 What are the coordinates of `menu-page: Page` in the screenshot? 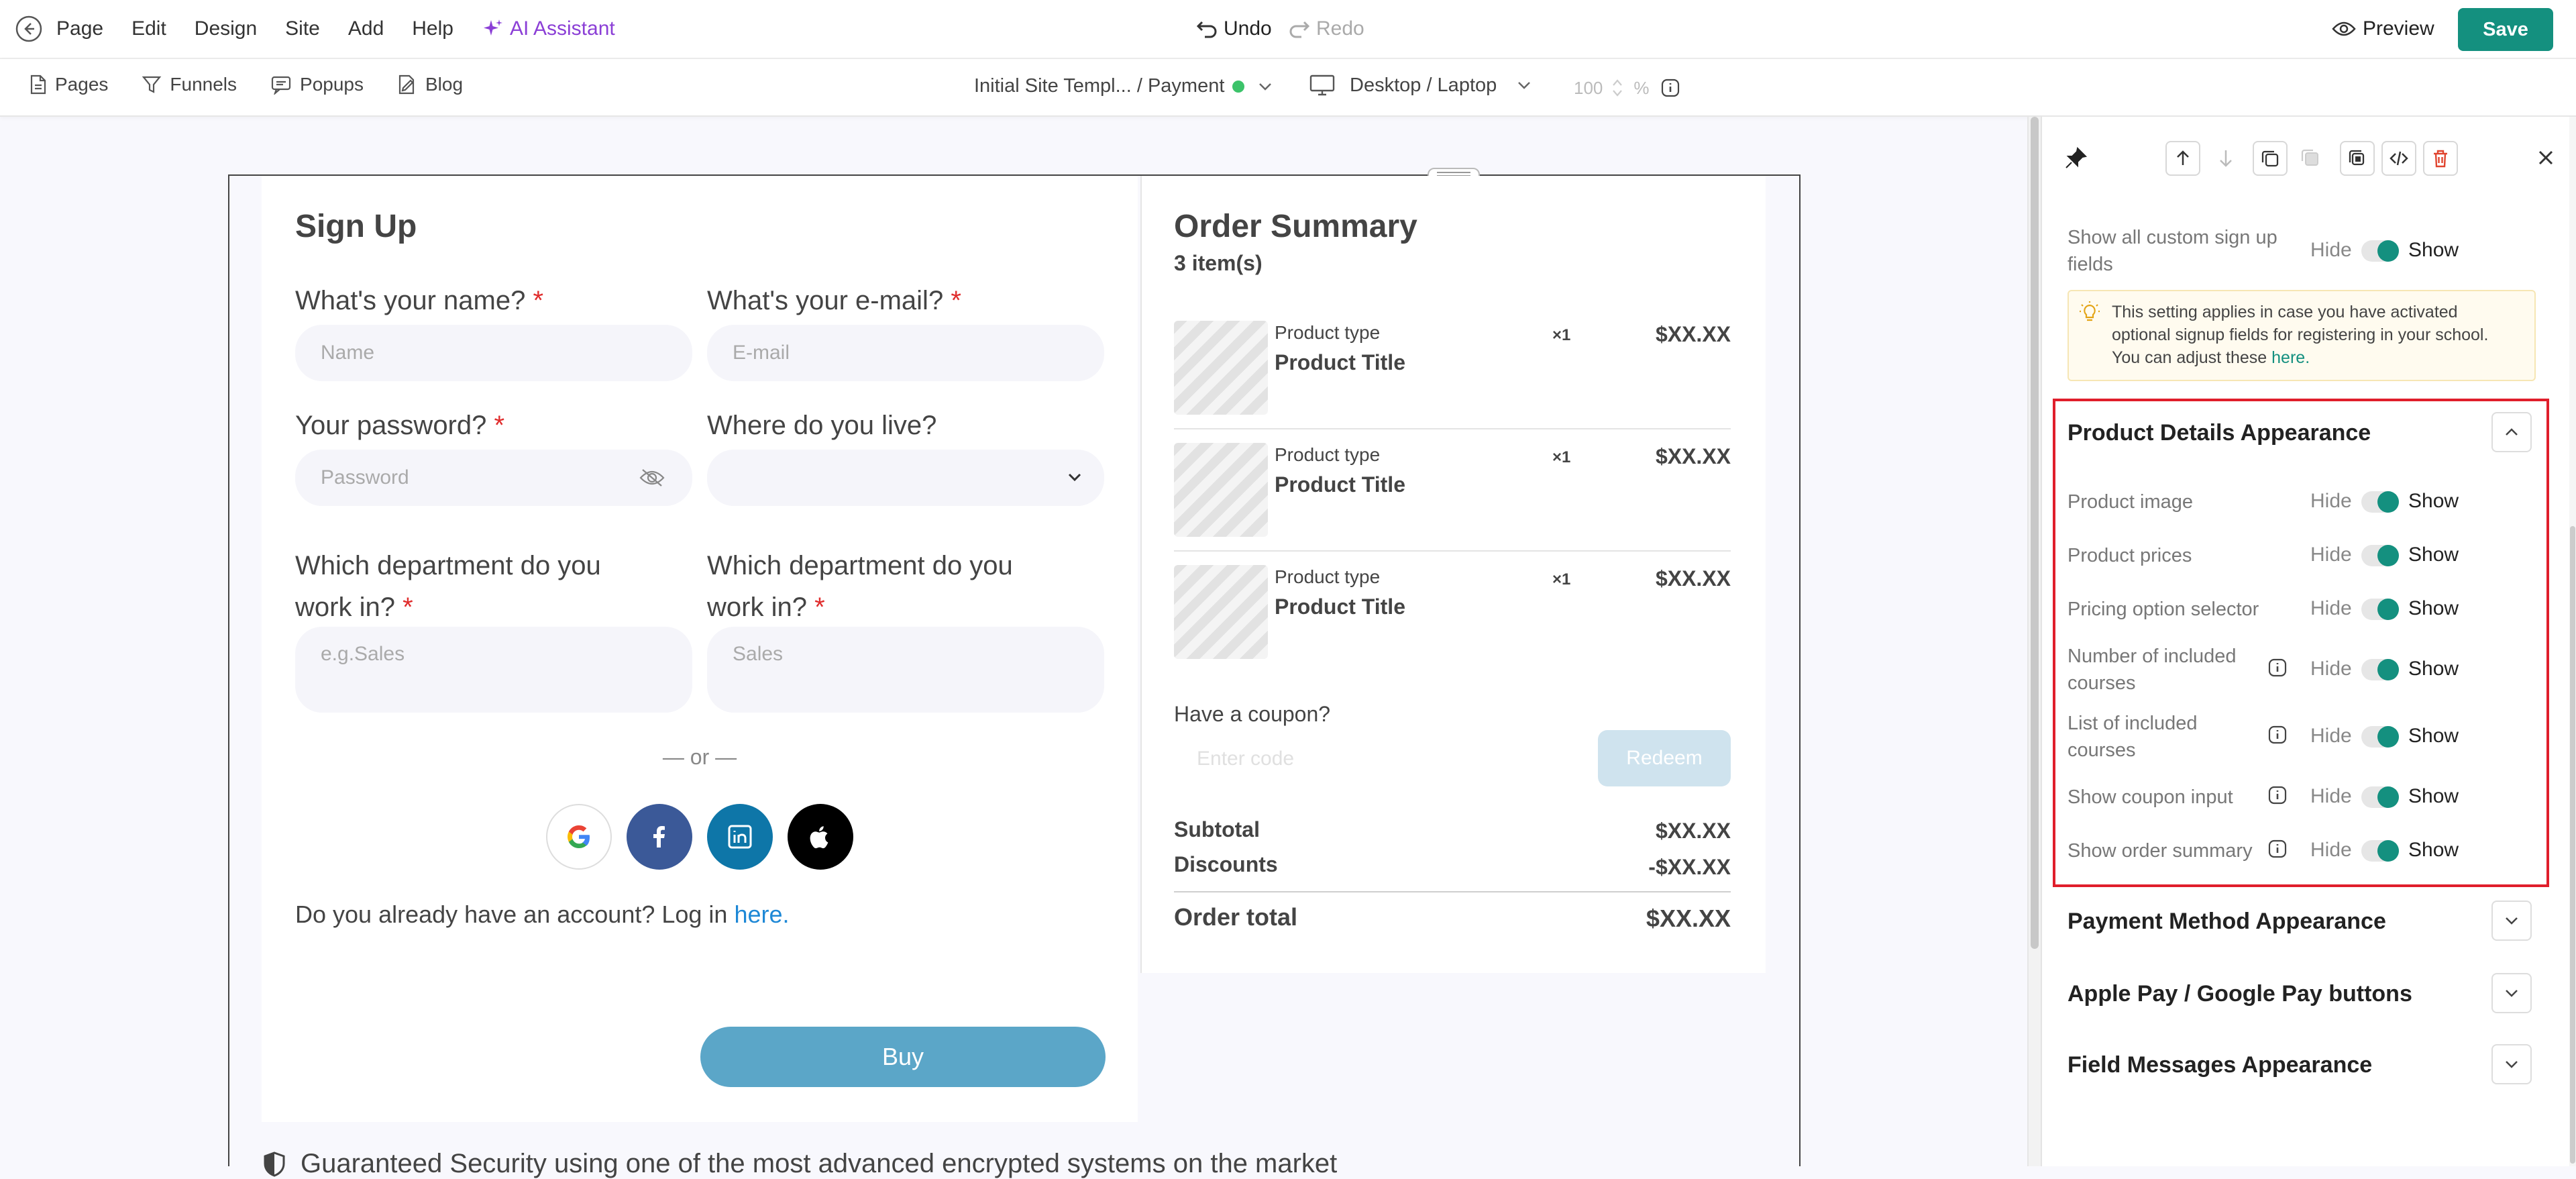 It's located at (79, 29).